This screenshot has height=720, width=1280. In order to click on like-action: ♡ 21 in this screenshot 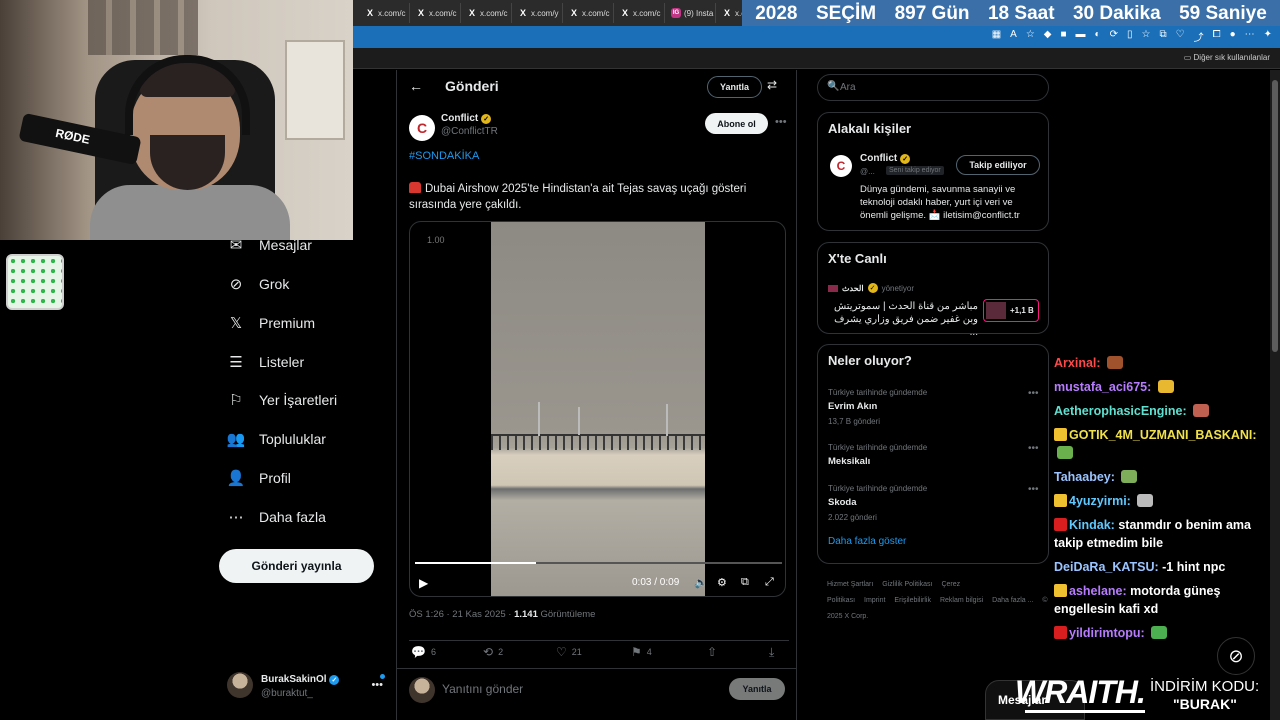, I will do `click(569, 652)`.